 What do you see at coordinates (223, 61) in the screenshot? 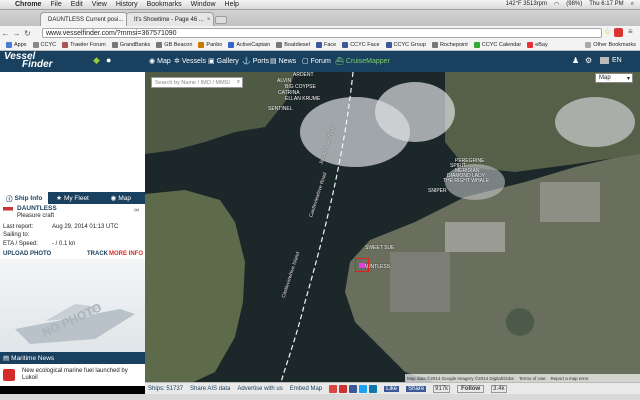
I see `nav-gallery: ▣ Gallery` at bounding box center [223, 61].